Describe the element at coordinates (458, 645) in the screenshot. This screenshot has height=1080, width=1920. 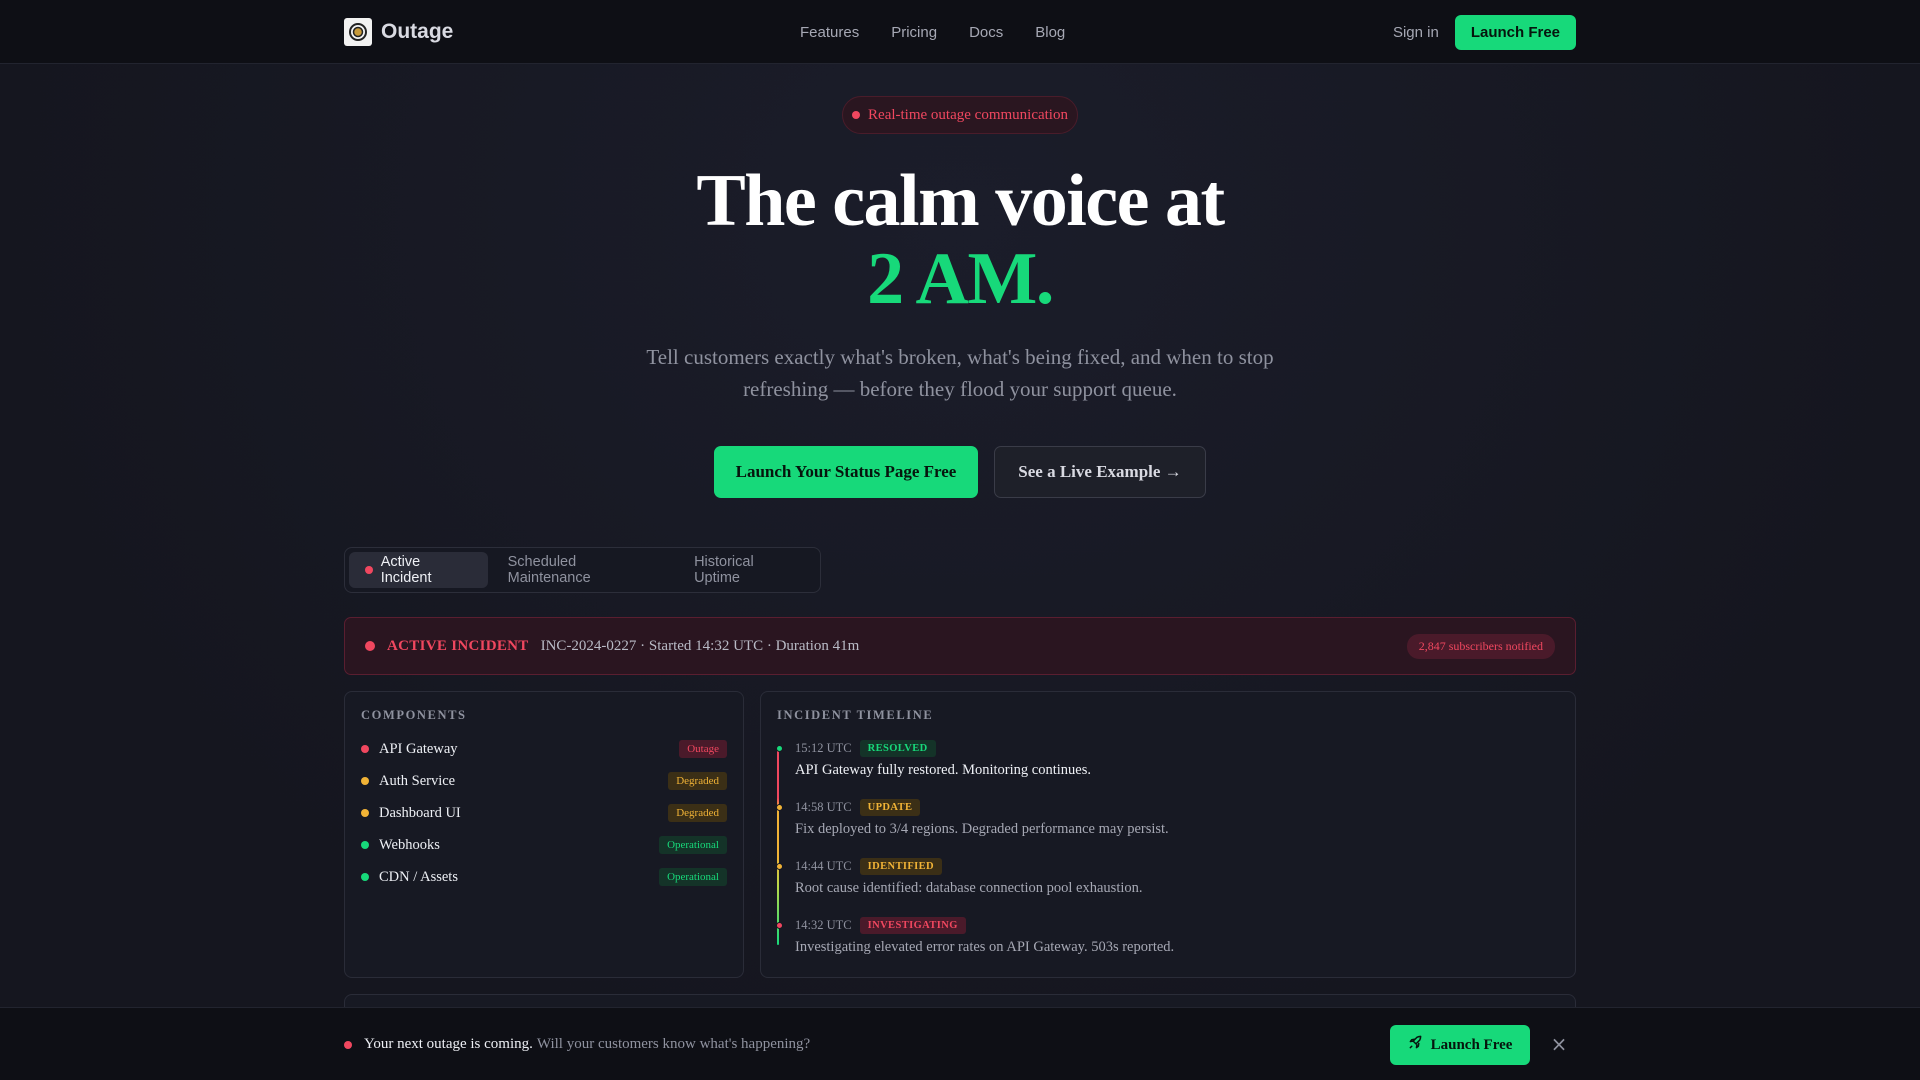
I see `incident-title: ACTIVE INCIDENT` at that location.